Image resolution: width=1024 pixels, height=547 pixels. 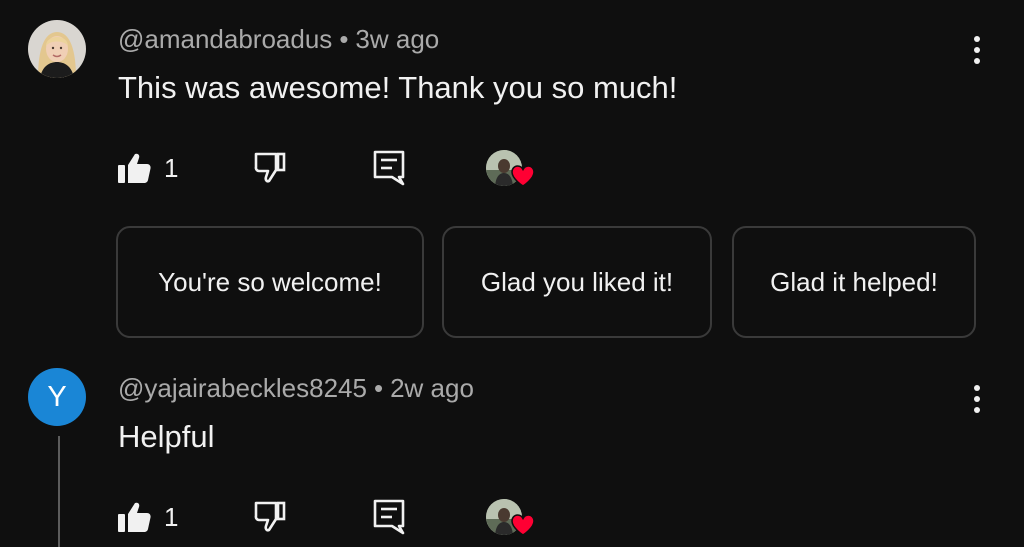 What do you see at coordinates (577, 282) in the screenshot?
I see `reply-suggestion-chip: Glad you liked it!` at bounding box center [577, 282].